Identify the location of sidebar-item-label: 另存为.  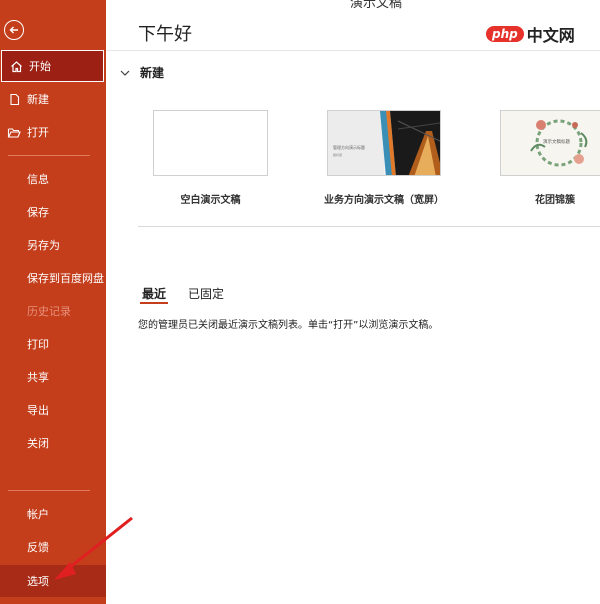
(43, 245).